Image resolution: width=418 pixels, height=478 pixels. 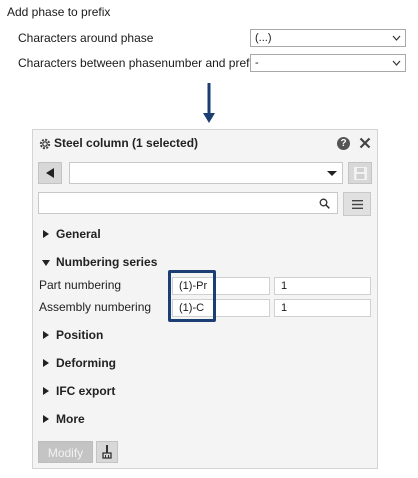 What do you see at coordinates (206, 173) in the screenshot?
I see `saved-properties-select` at bounding box center [206, 173].